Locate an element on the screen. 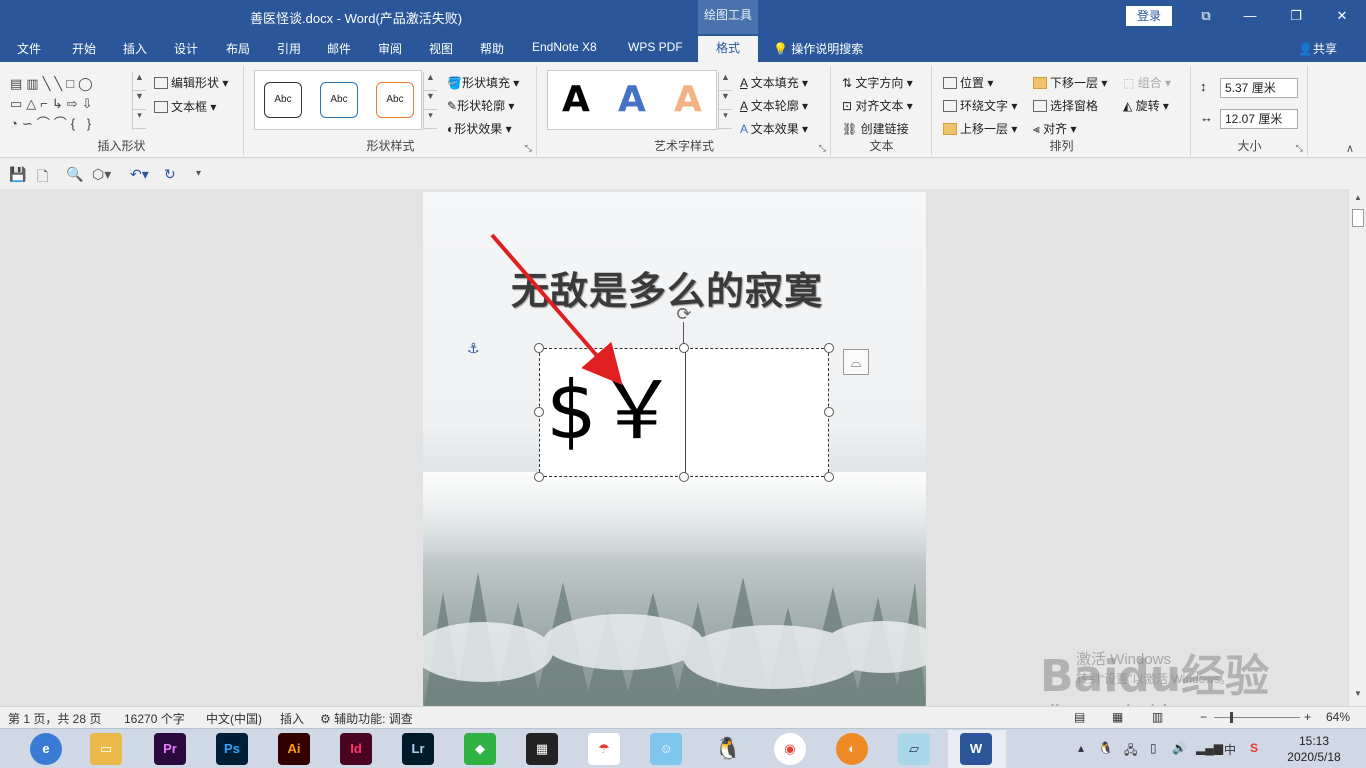 The height and width of the screenshot is (768, 1366). lightroom-icon: Lr is located at coordinates (418, 749).